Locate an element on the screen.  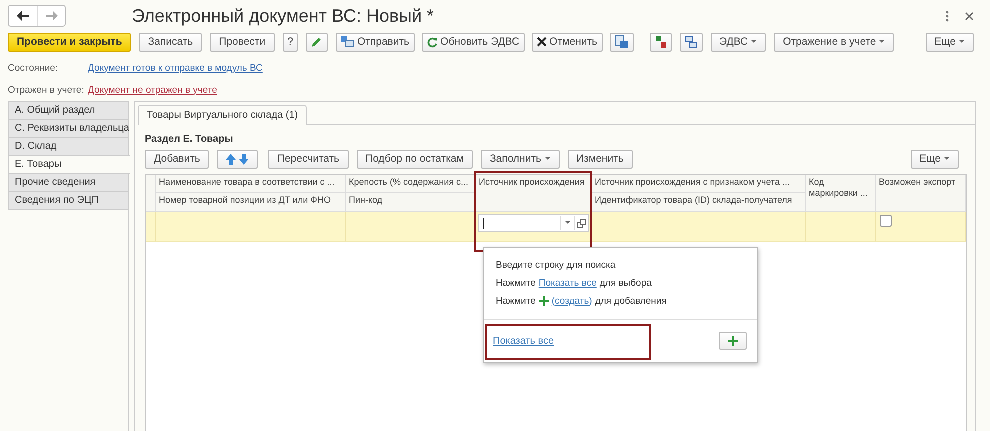
column-header: Возможен экспорт is located at coordinates (921, 193).